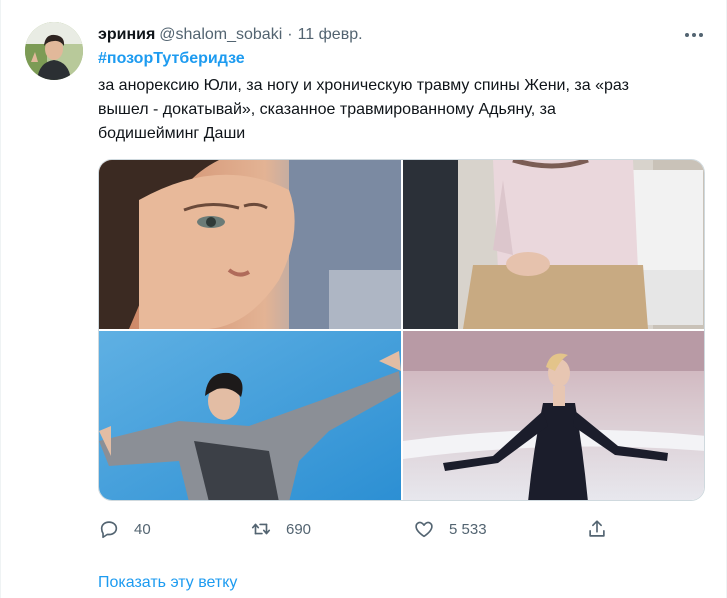 The image size is (727, 598). I want to click on heart-icon, so click(424, 529).